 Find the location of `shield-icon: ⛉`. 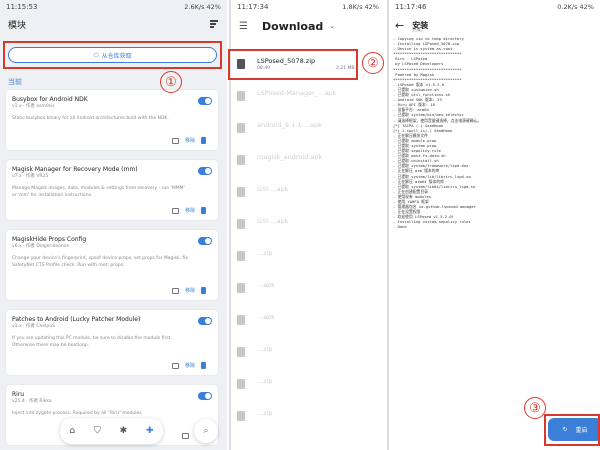

shield-icon: ⛉ is located at coordinates (97, 431).